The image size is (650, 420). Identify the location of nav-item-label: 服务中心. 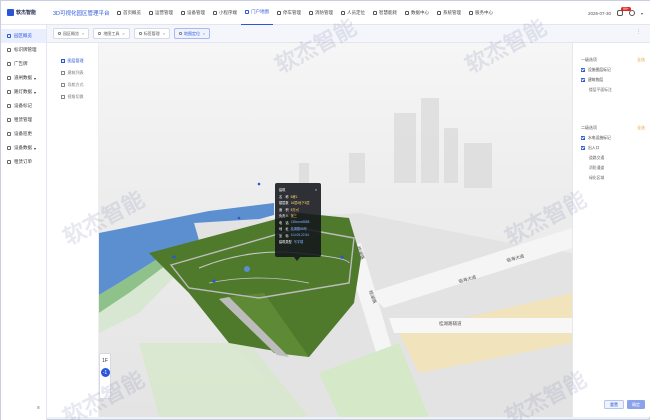
(484, 12).